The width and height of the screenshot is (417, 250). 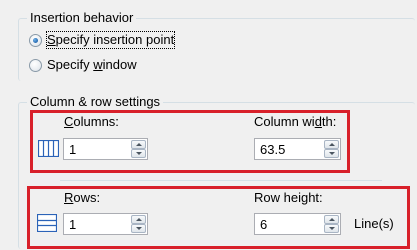 I want to click on row-height-spinbox: 6, so click(x=297, y=224).